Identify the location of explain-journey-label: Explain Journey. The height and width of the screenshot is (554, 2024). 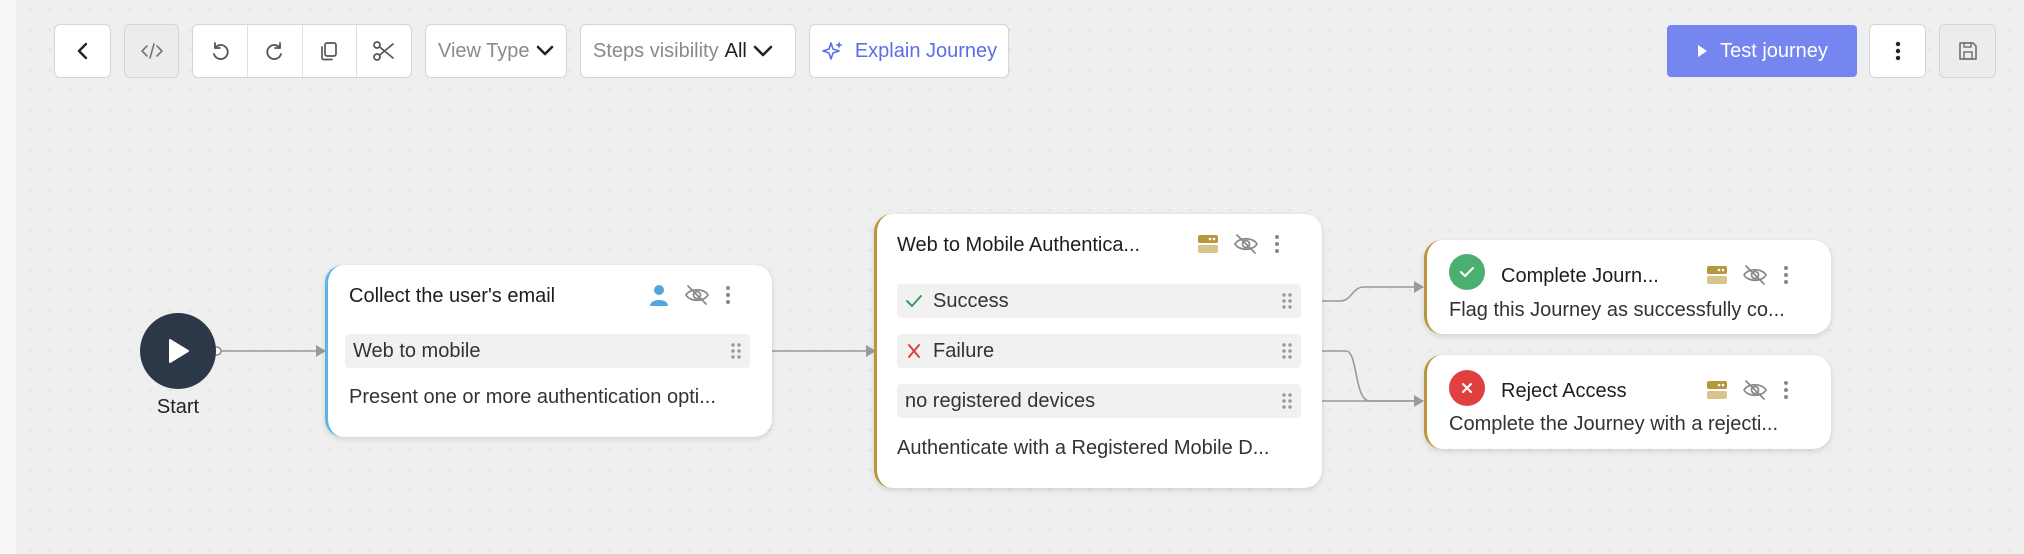
(926, 50).